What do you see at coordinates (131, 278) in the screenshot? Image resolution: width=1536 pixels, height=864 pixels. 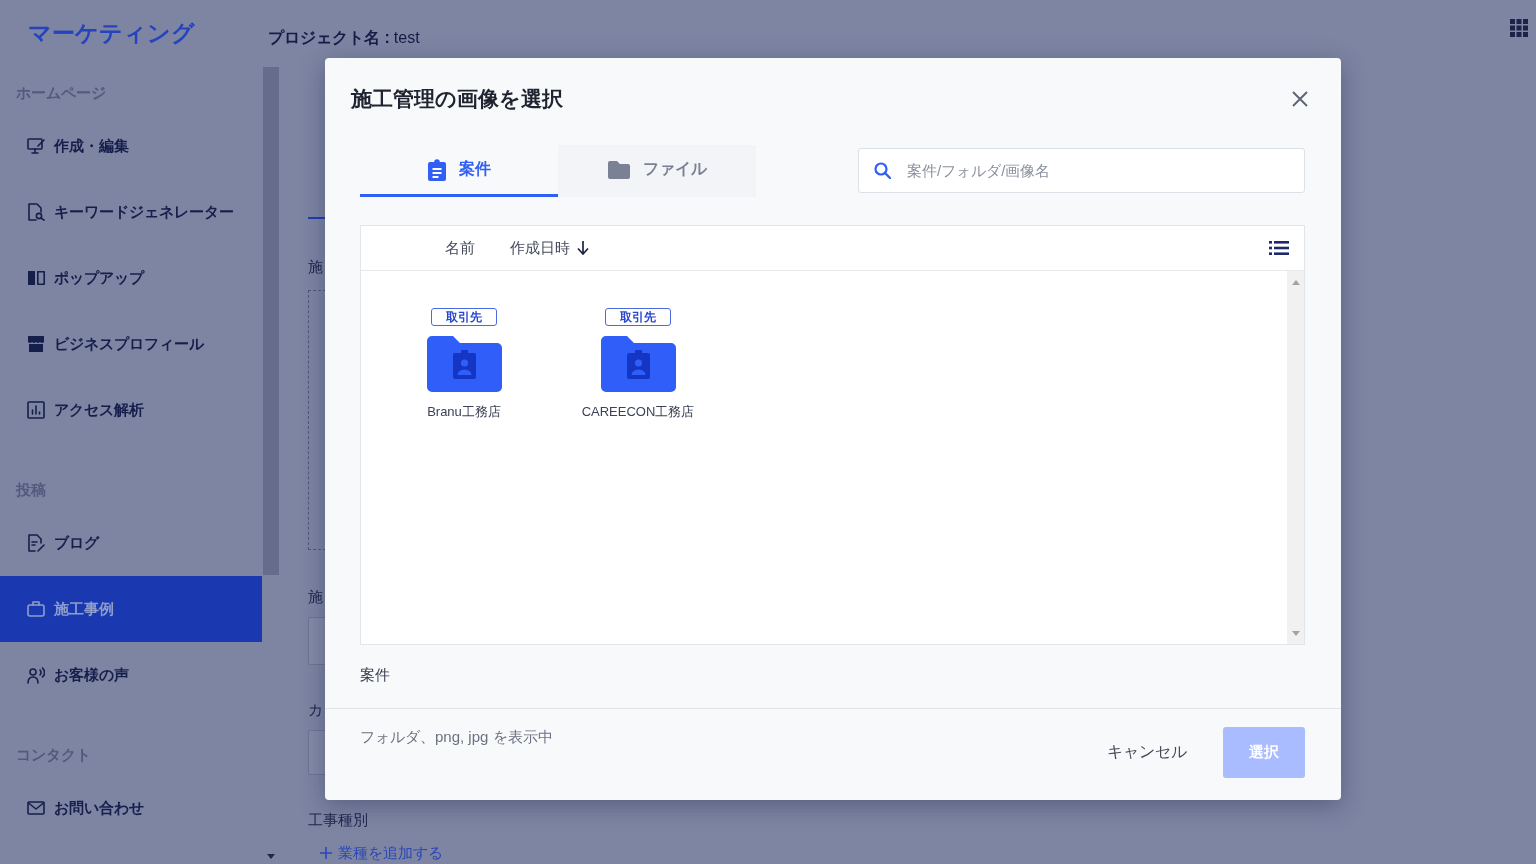 I see `sidebar-item: ポップアップ` at bounding box center [131, 278].